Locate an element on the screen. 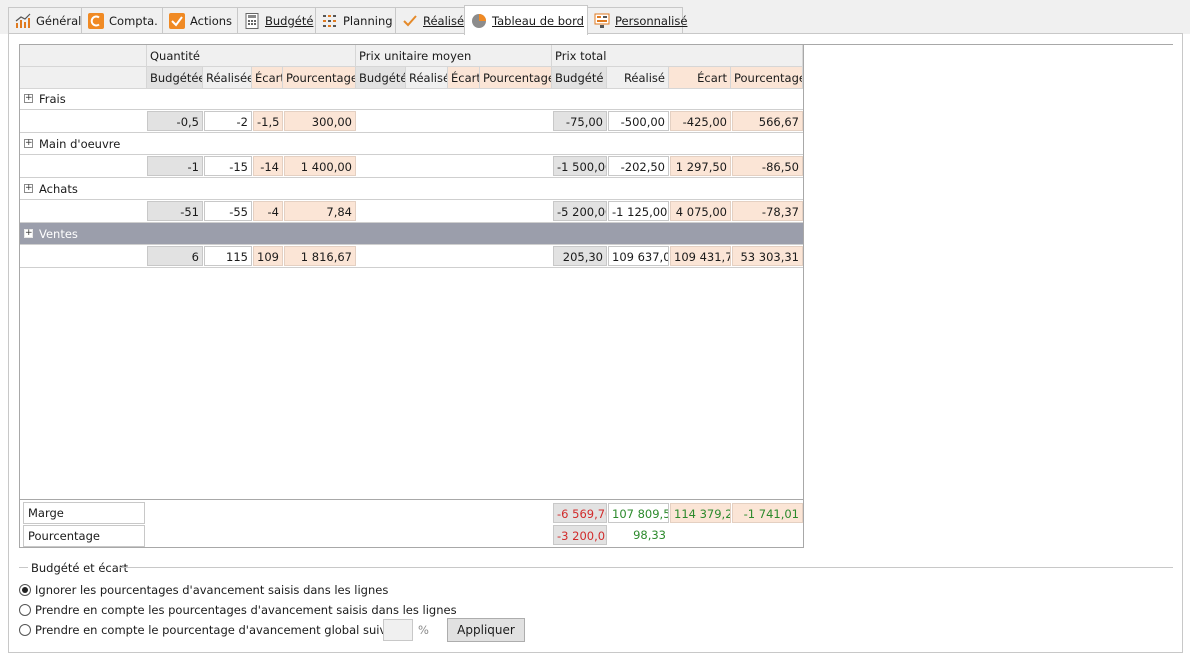  qty-realisee-cell: 115 is located at coordinates (228, 256).